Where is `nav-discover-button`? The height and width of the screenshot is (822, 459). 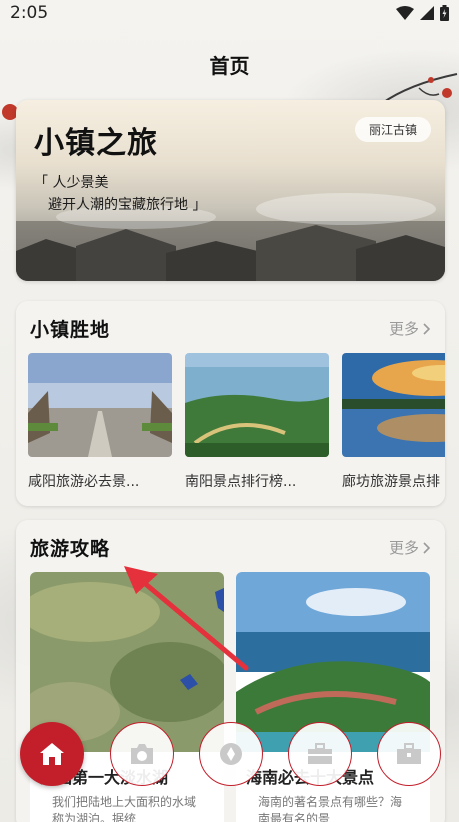
nav-discover-button is located at coordinates (231, 754).